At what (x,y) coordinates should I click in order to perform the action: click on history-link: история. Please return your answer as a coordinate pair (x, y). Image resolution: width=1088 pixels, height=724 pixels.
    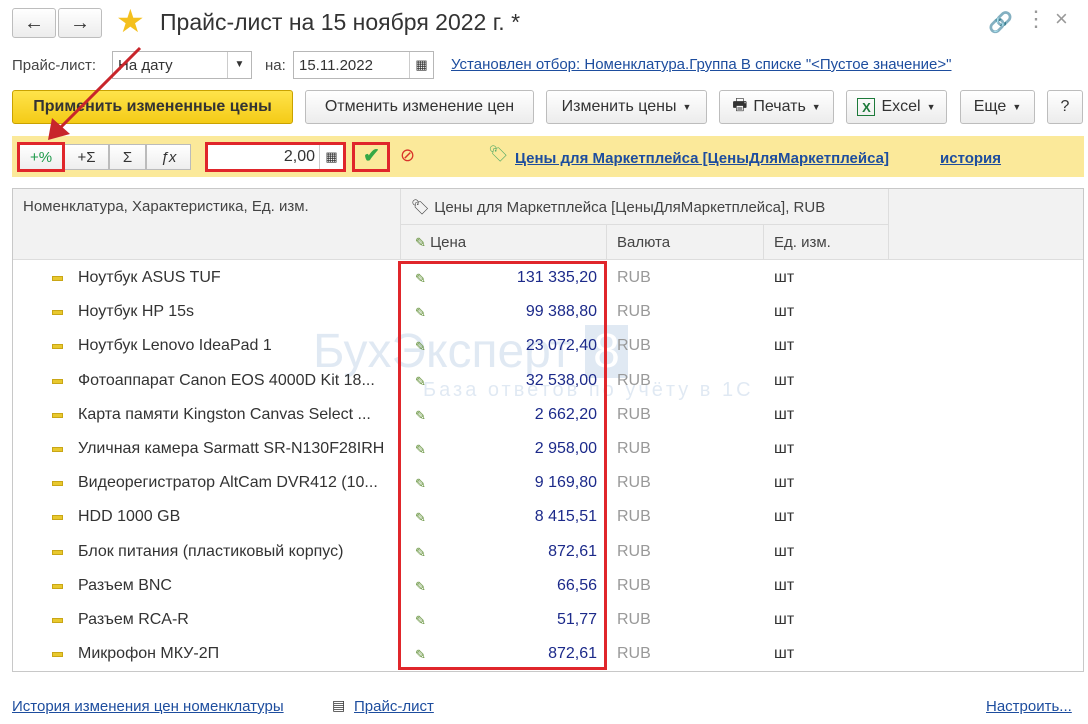
    Looking at the image, I should click on (970, 158).